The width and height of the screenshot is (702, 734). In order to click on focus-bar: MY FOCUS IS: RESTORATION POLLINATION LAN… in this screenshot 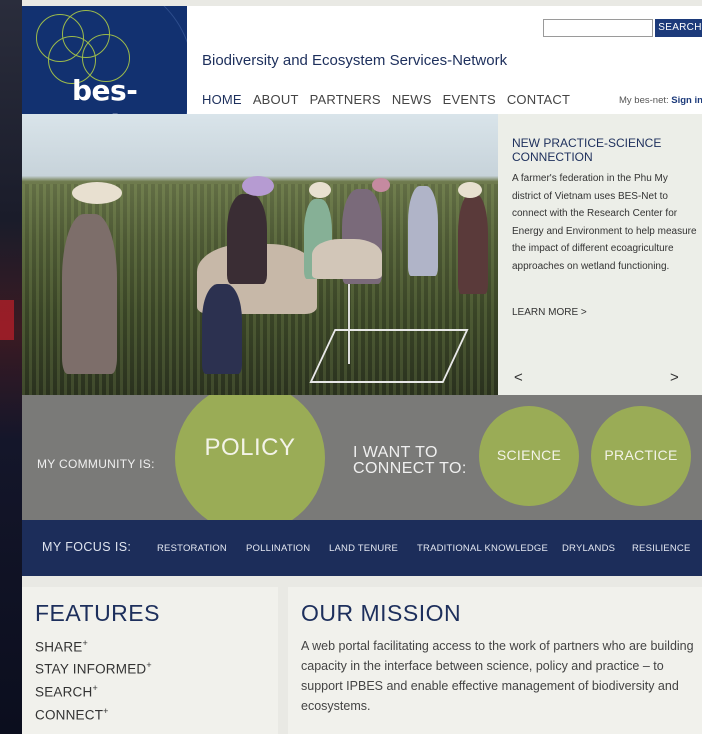, I will do `click(362, 548)`.